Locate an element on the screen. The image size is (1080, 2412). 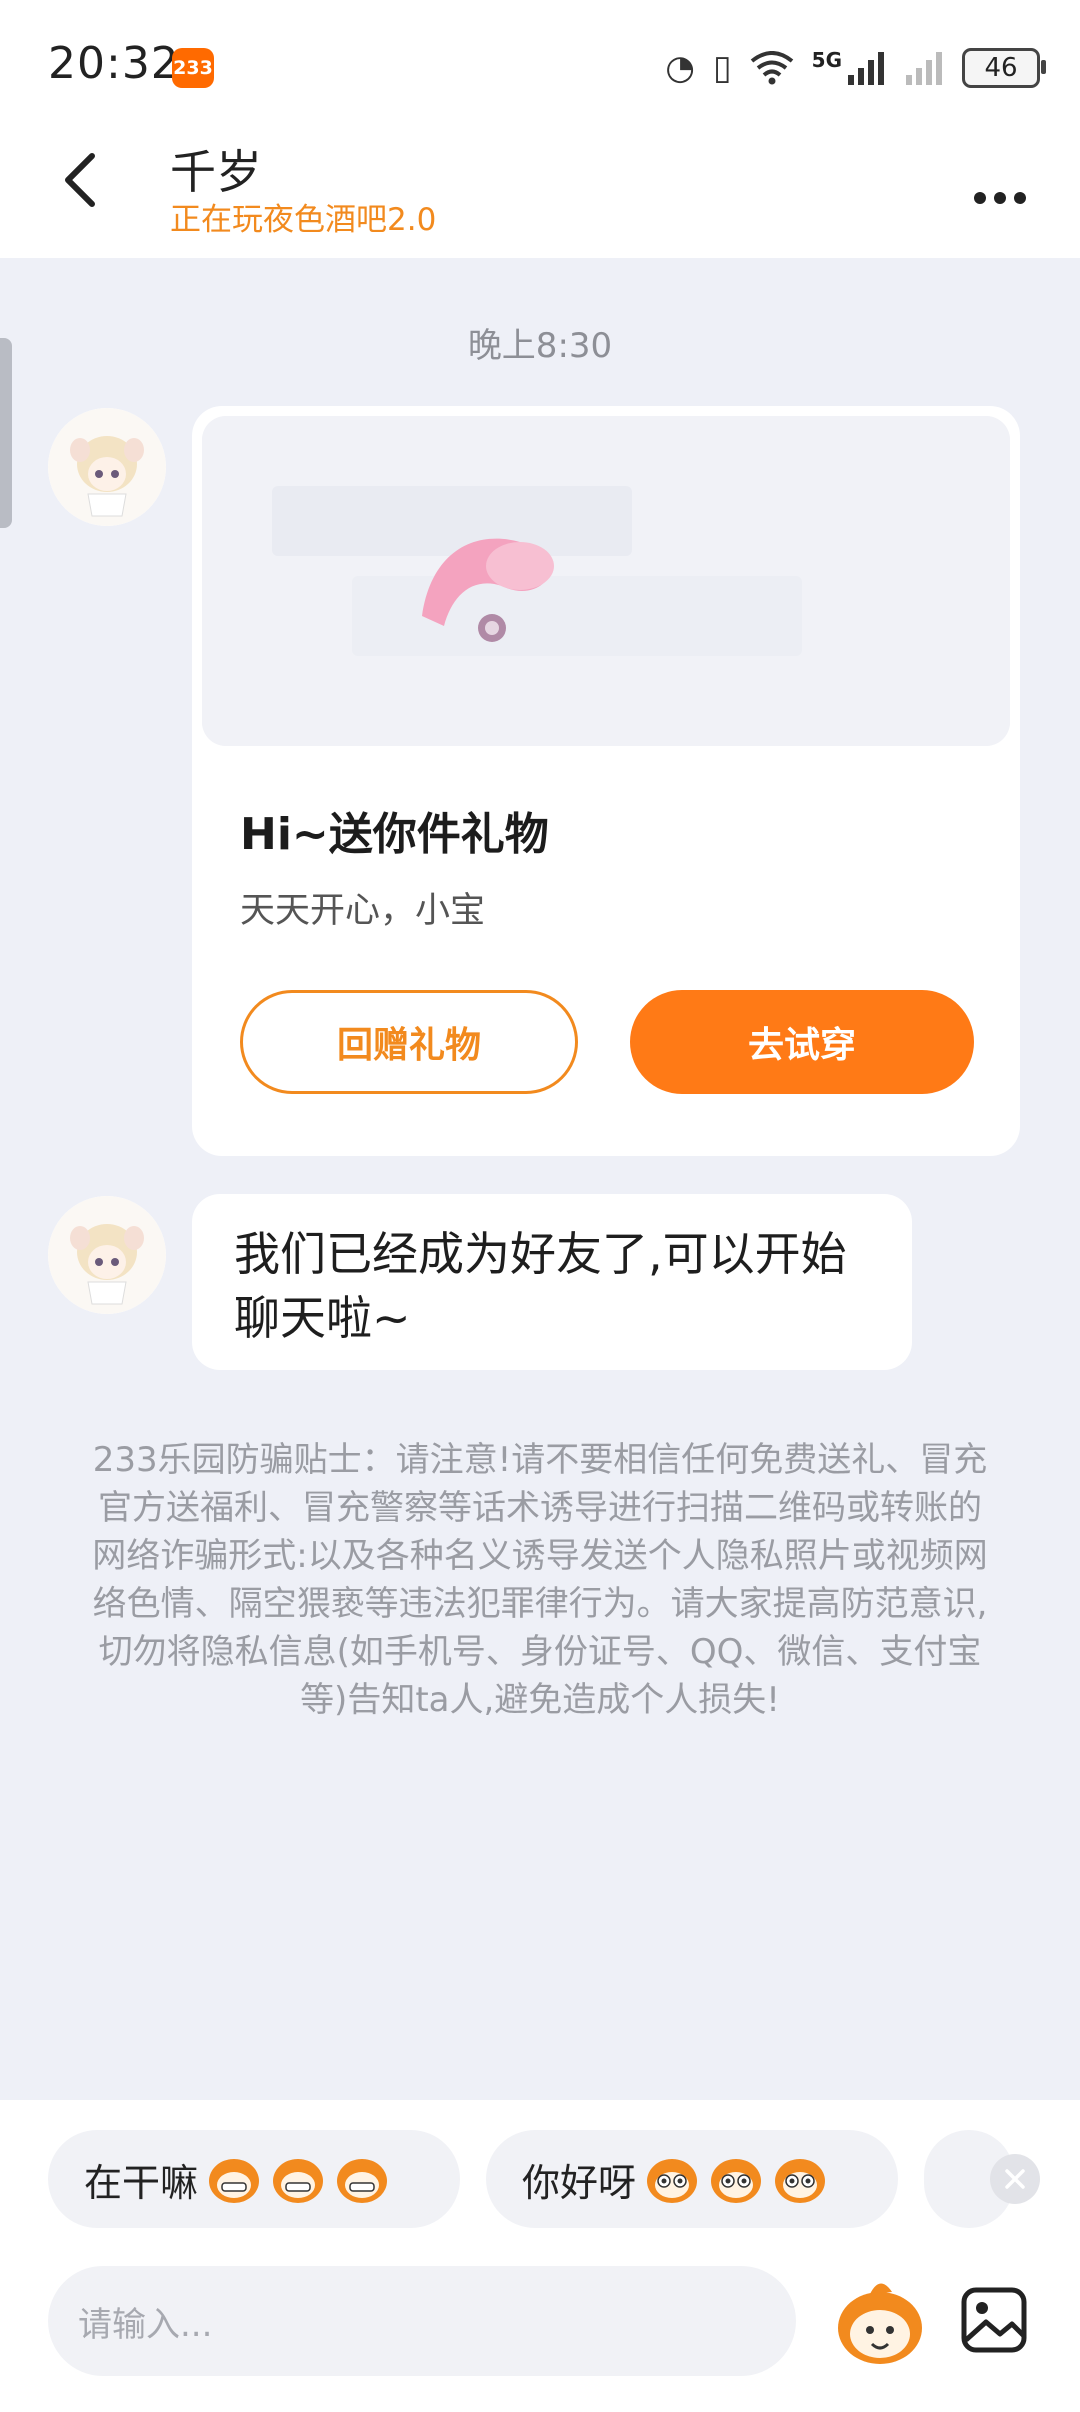
gift-title: Hi~送你件礼物 is located at coordinates (394, 834).